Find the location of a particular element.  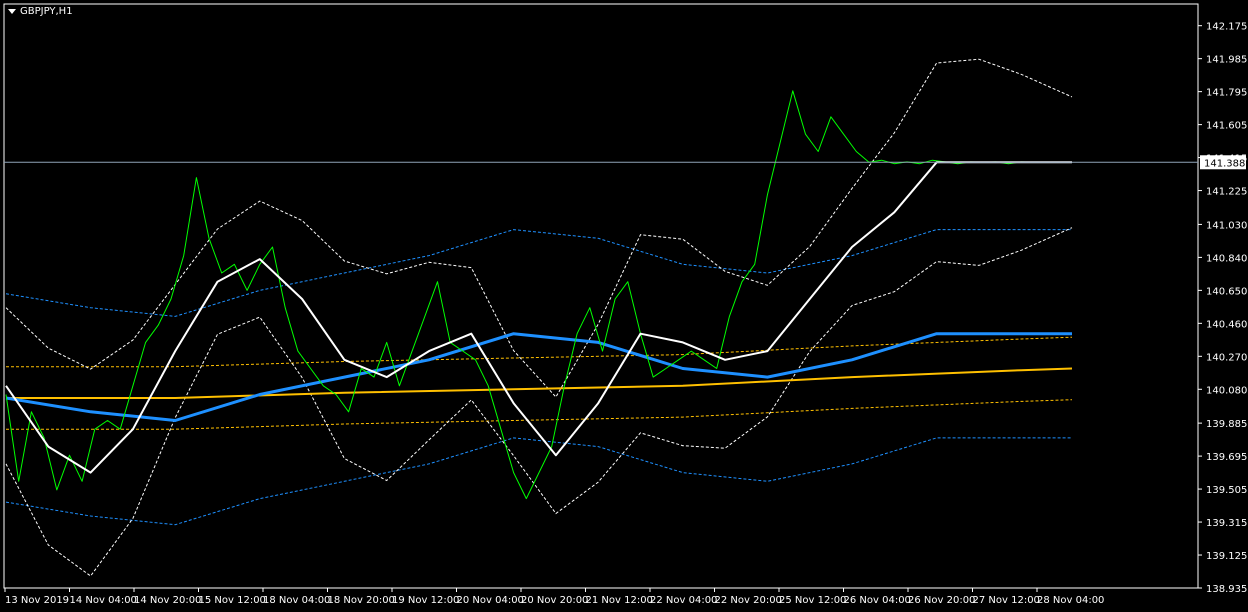

y-tick-label: 140.650 is located at coordinates (1226, 291).